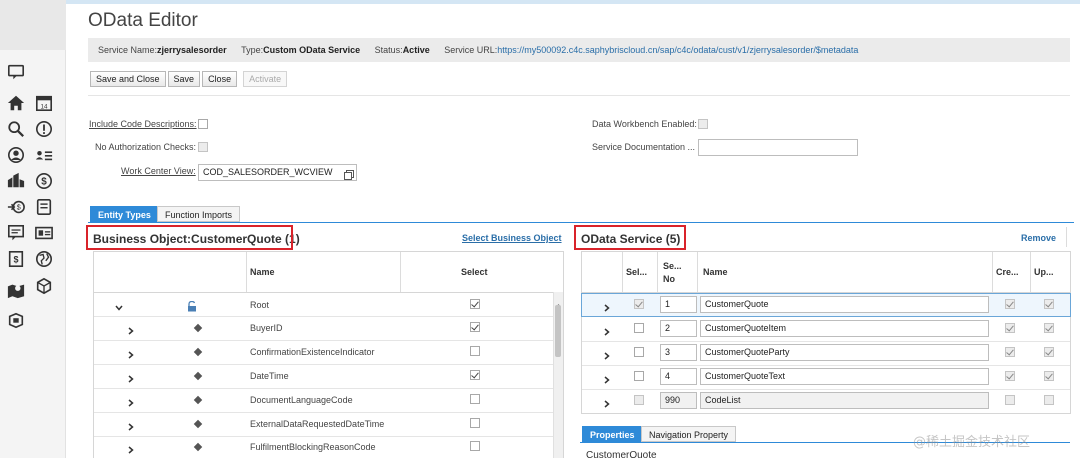 The image size is (1080, 458). What do you see at coordinates (16, 155) in the screenshot?
I see `user-profile-icon` at bounding box center [16, 155].